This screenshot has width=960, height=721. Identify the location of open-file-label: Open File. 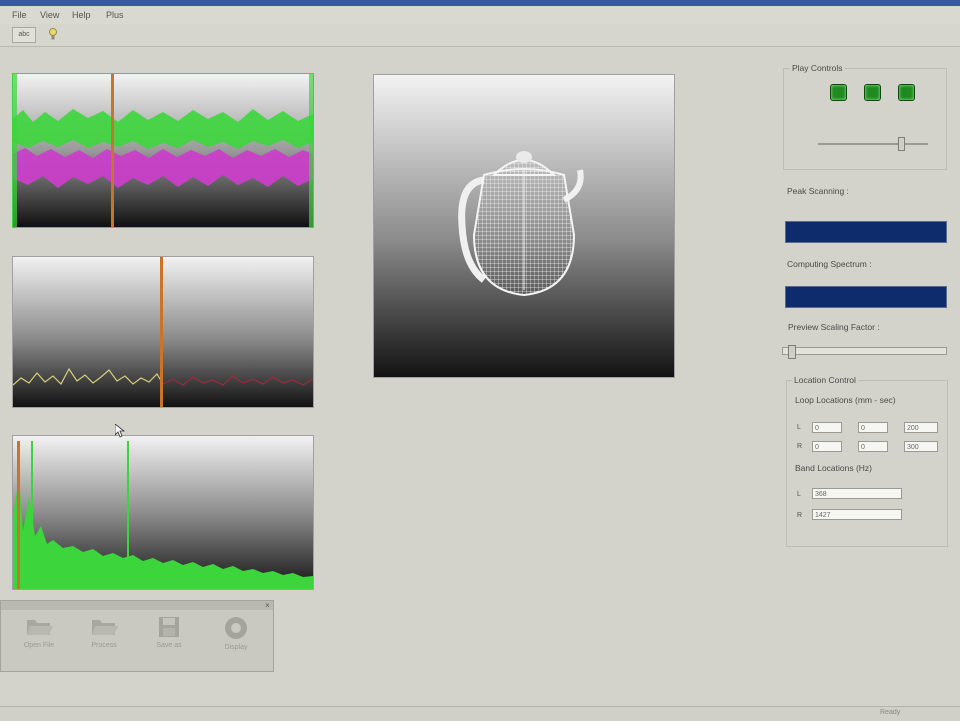
(39, 645).